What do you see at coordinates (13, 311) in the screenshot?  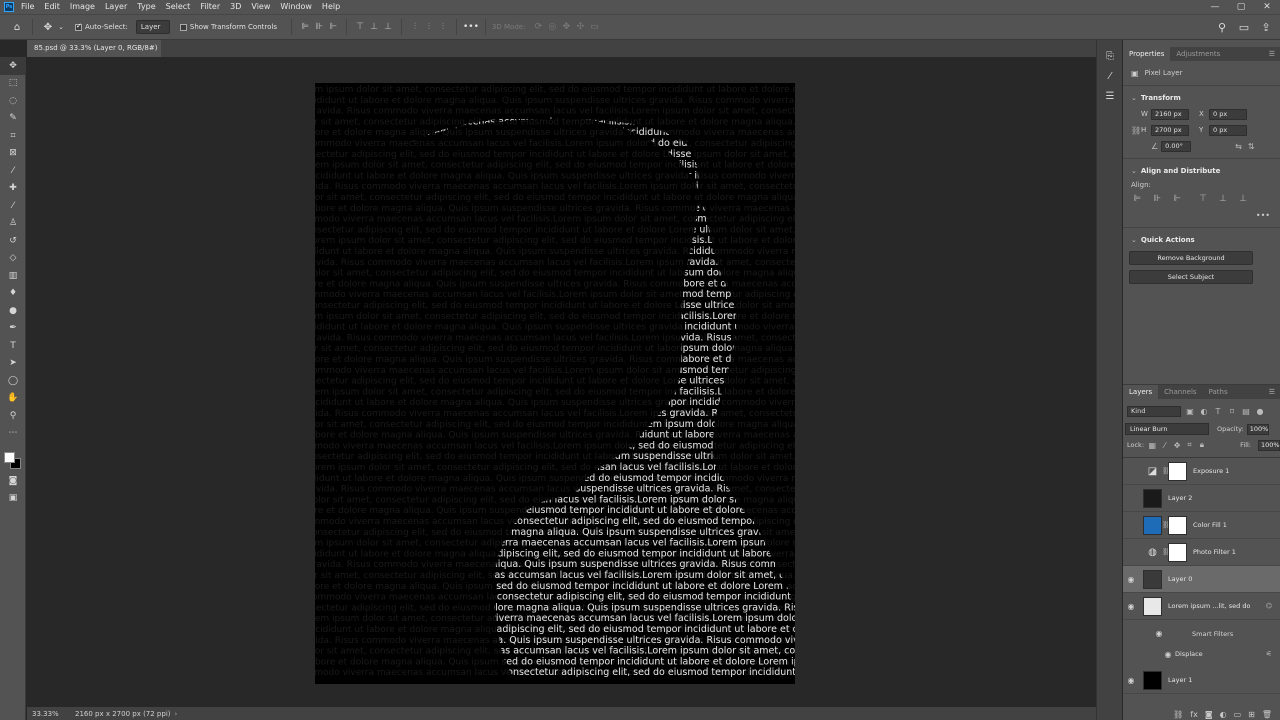 I see `dodge-tool-icon: ●` at bounding box center [13, 311].